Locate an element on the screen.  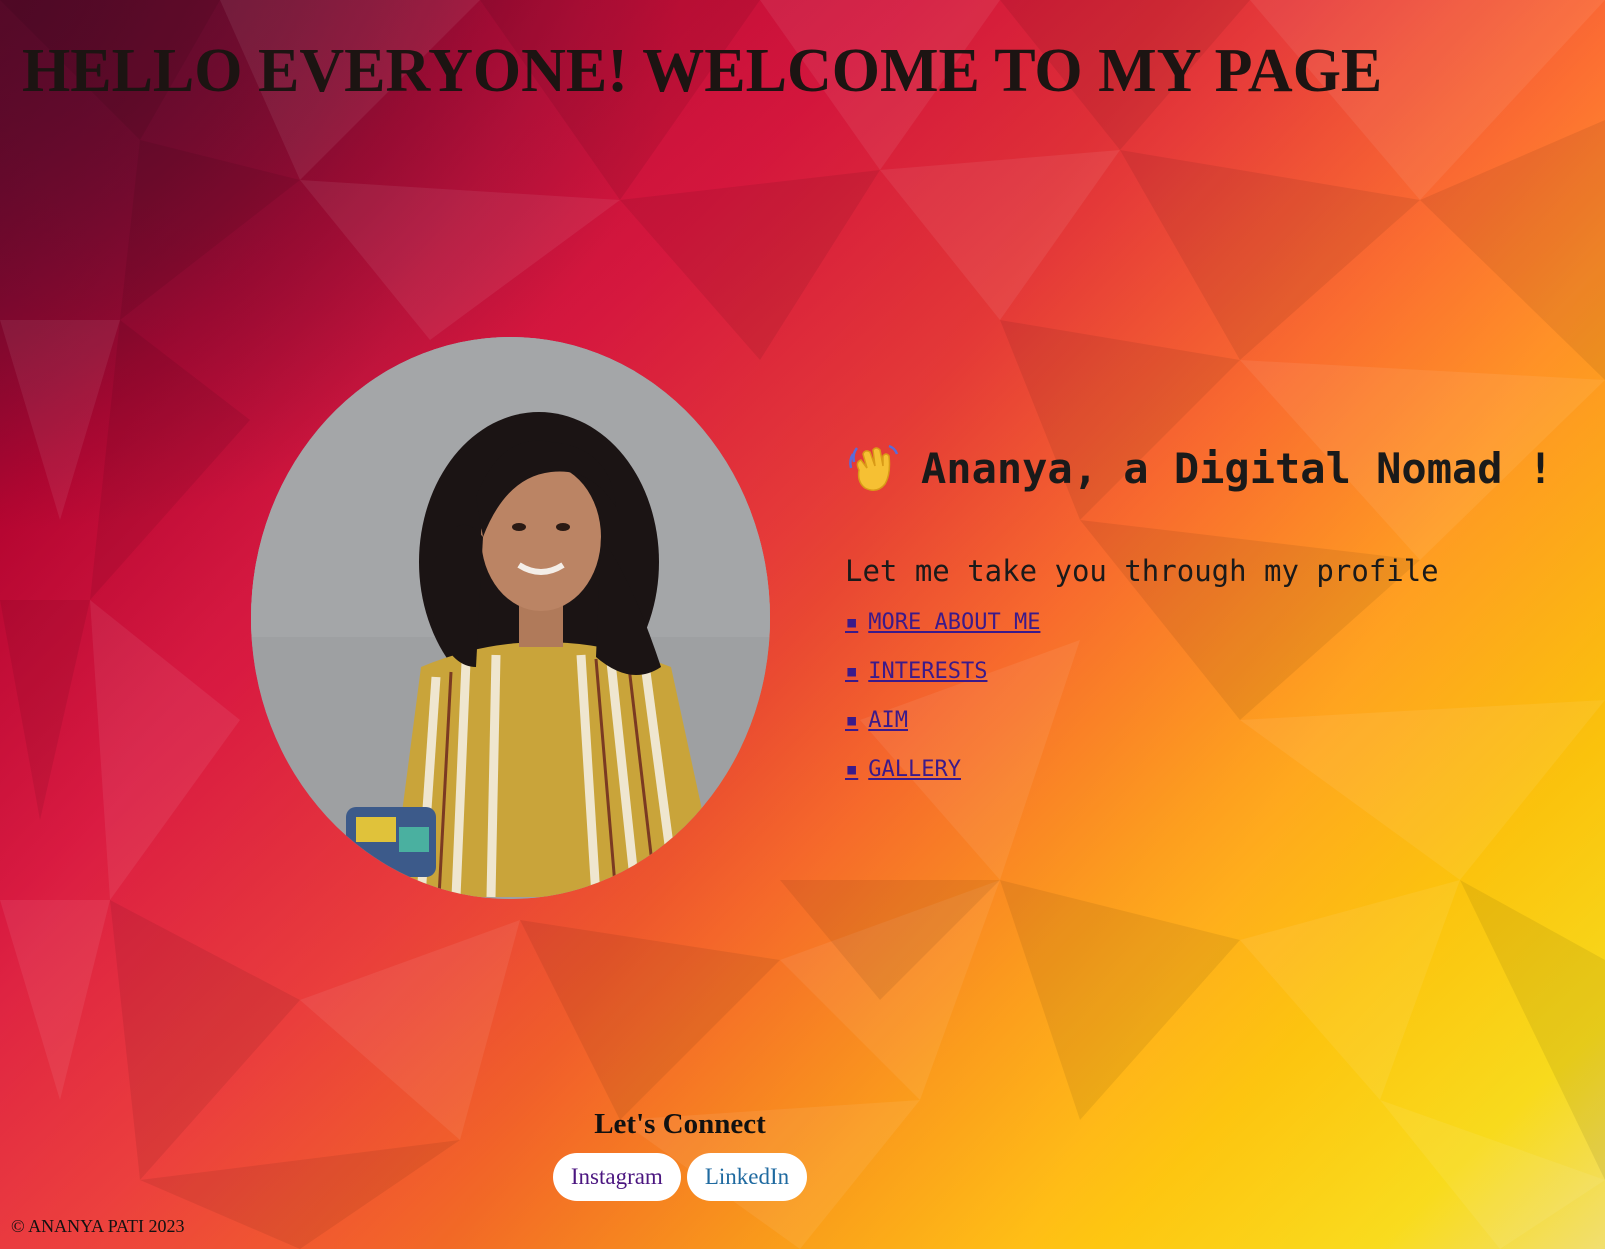
greeting-text: Ananya, a Digital Nomad ! is located at coordinates (1237, 468).